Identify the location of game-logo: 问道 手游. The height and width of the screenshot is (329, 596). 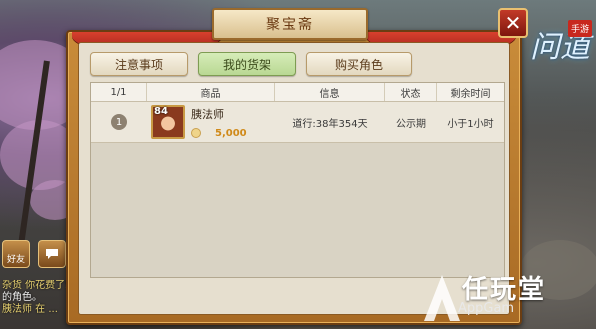
(559, 55).